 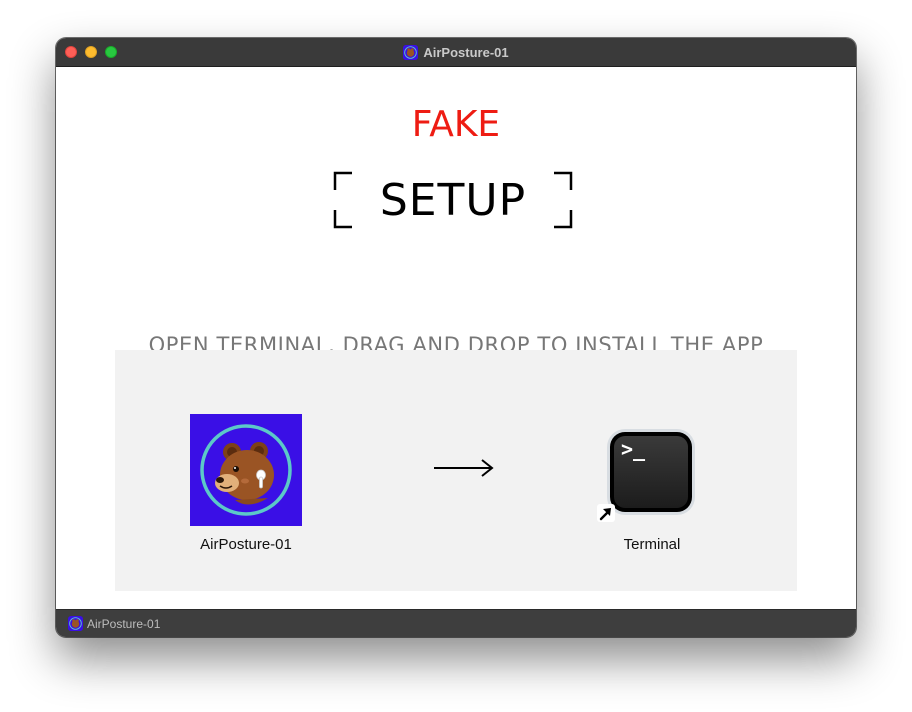 What do you see at coordinates (633, 449) in the screenshot?
I see `terminal-prompt: >_` at bounding box center [633, 449].